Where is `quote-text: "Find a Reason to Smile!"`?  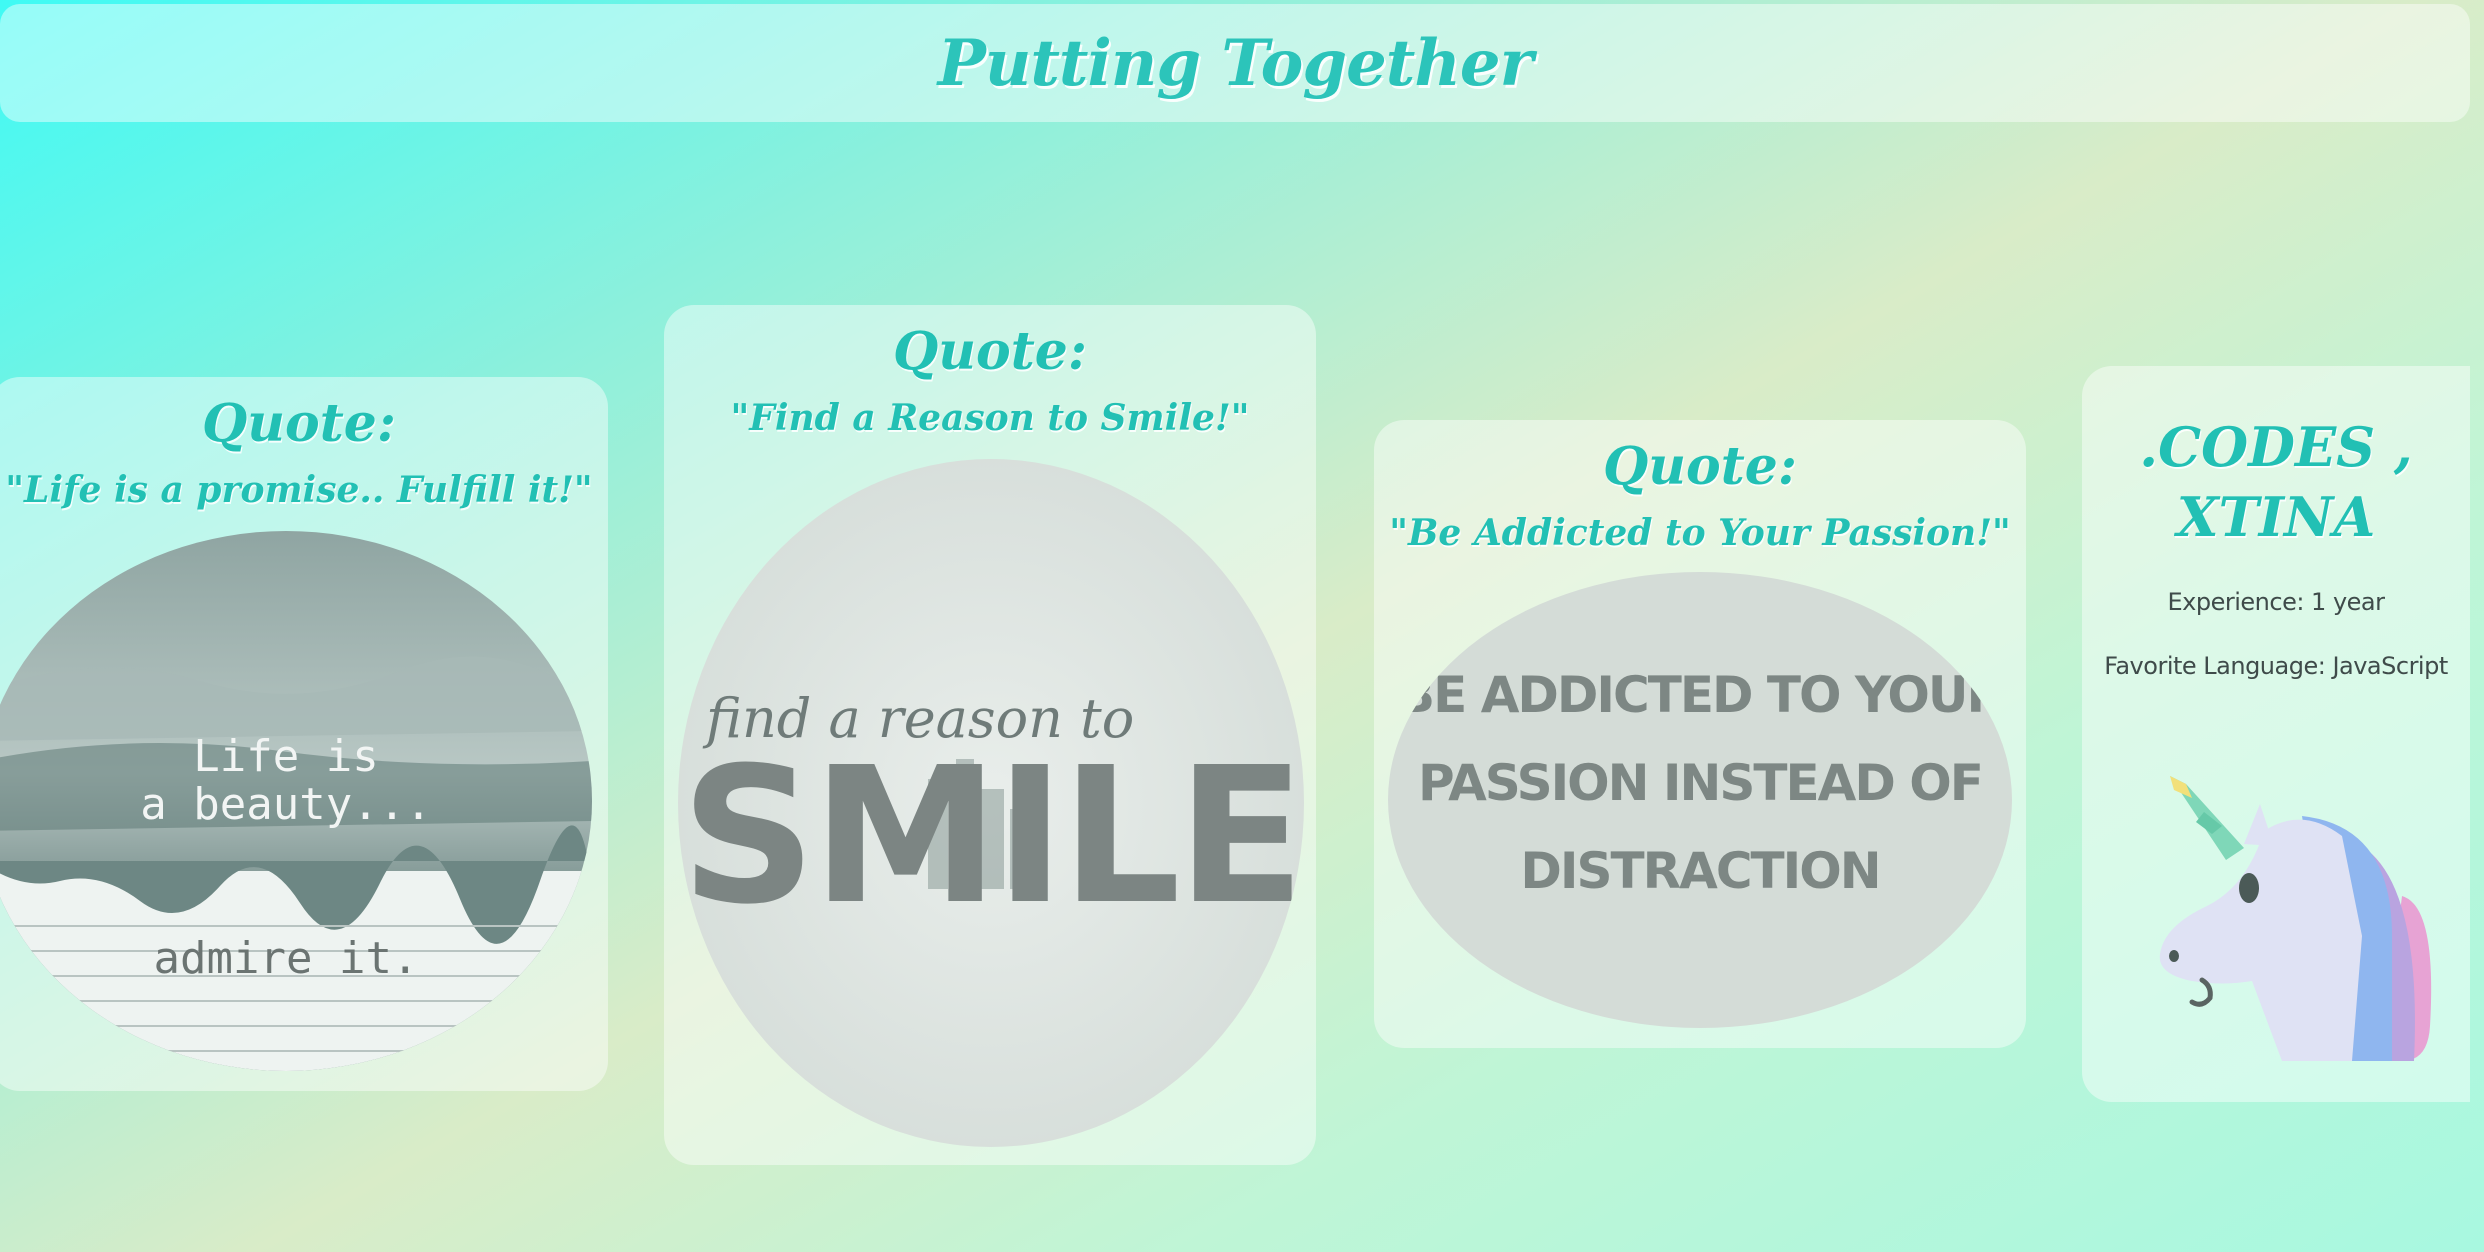
quote-text: "Find a Reason to Smile!" is located at coordinates (990, 418).